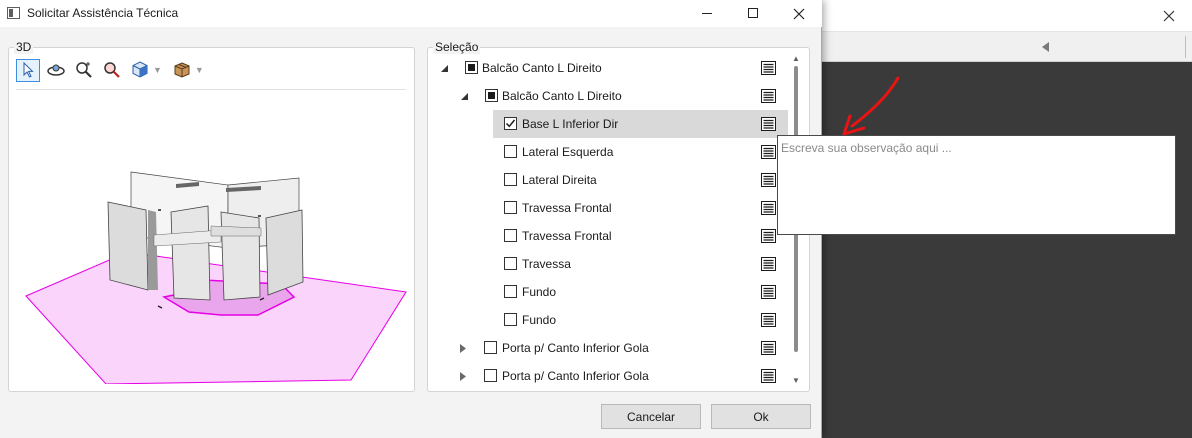 The width and height of the screenshot is (1192, 438). I want to click on view3d-group-label: 3D, so click(24, 47).